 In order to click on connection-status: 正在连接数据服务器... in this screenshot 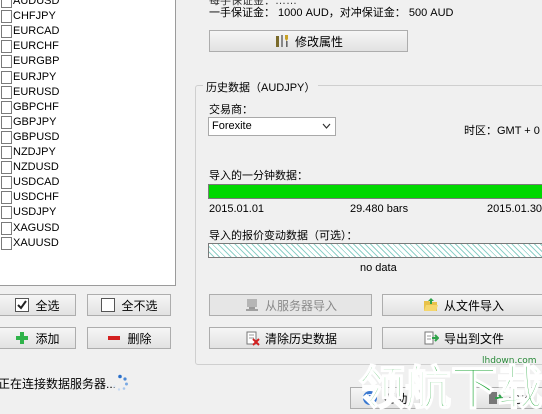, I will do `click(58, 384)`.